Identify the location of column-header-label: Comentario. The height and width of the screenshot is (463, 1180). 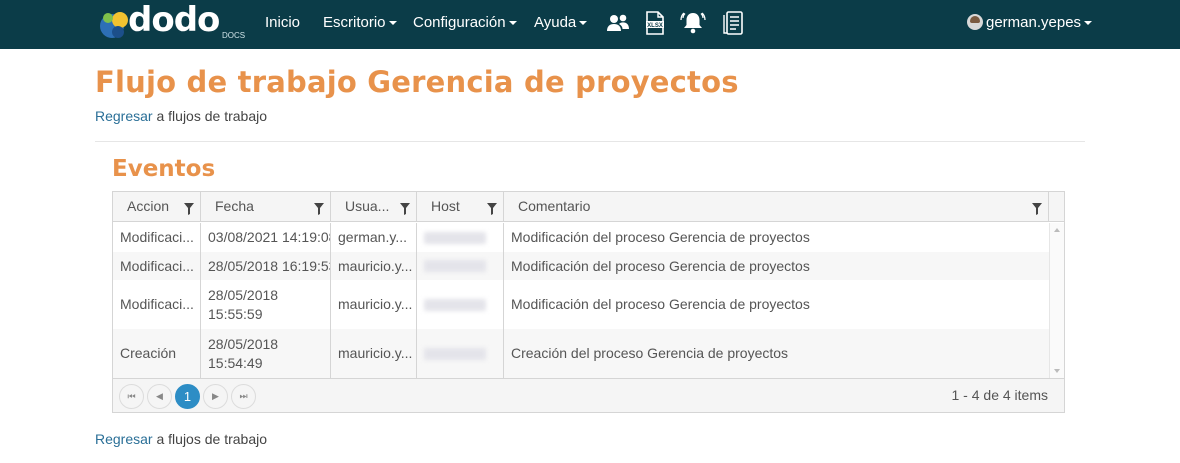
(554, 206).